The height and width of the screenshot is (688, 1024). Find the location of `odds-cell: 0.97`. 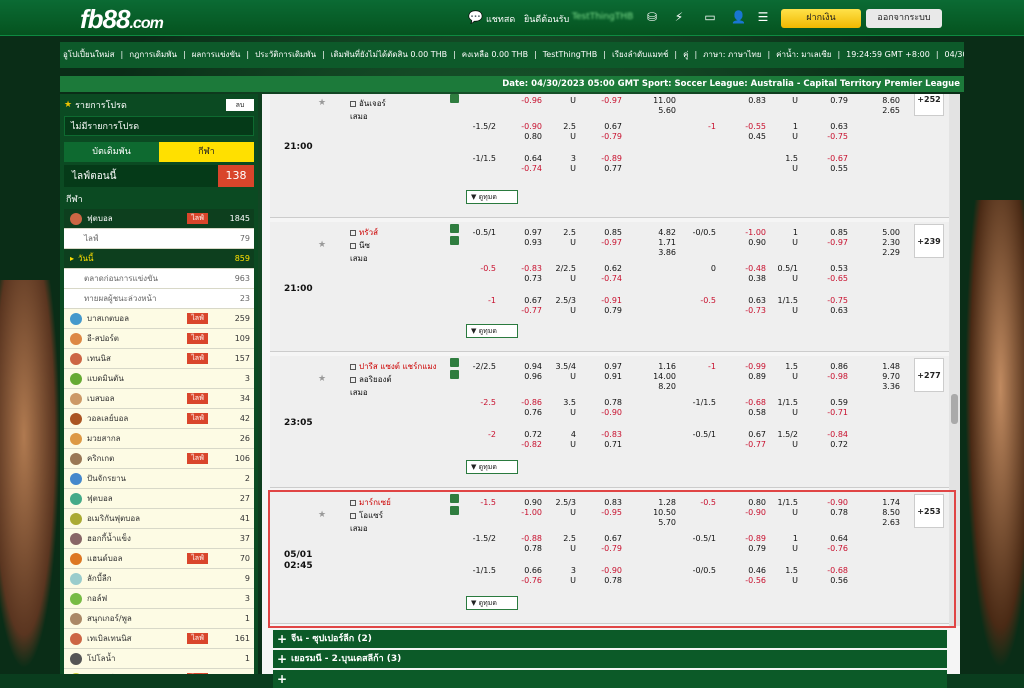

odds-cell: 0.97 is located at coordinates (604, 367).